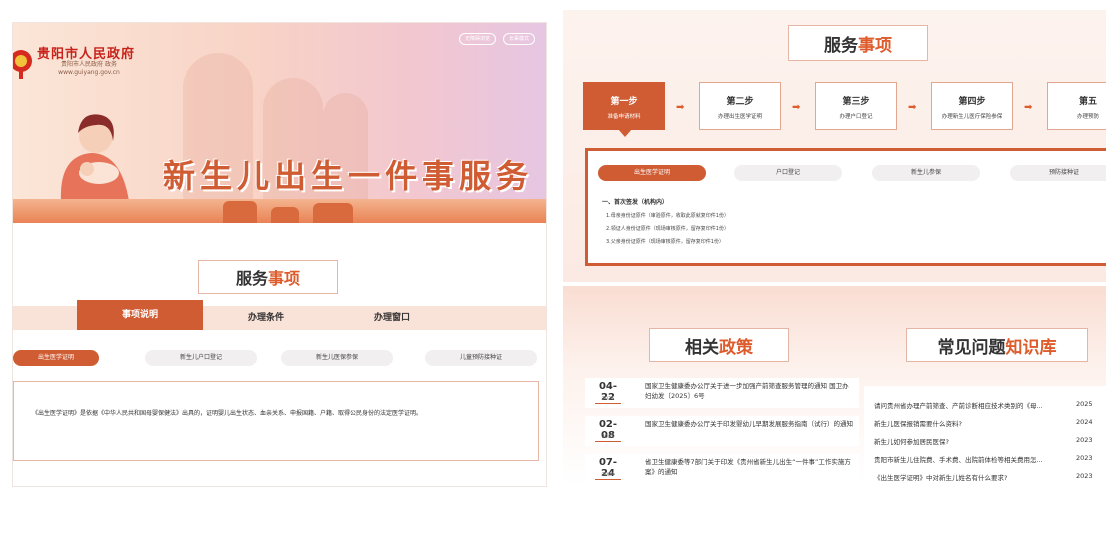  Describe the element at coordinates (337, 358) in the screenshot. I see `subtab-medical-insurance: 新生儿医保参保` at that location.